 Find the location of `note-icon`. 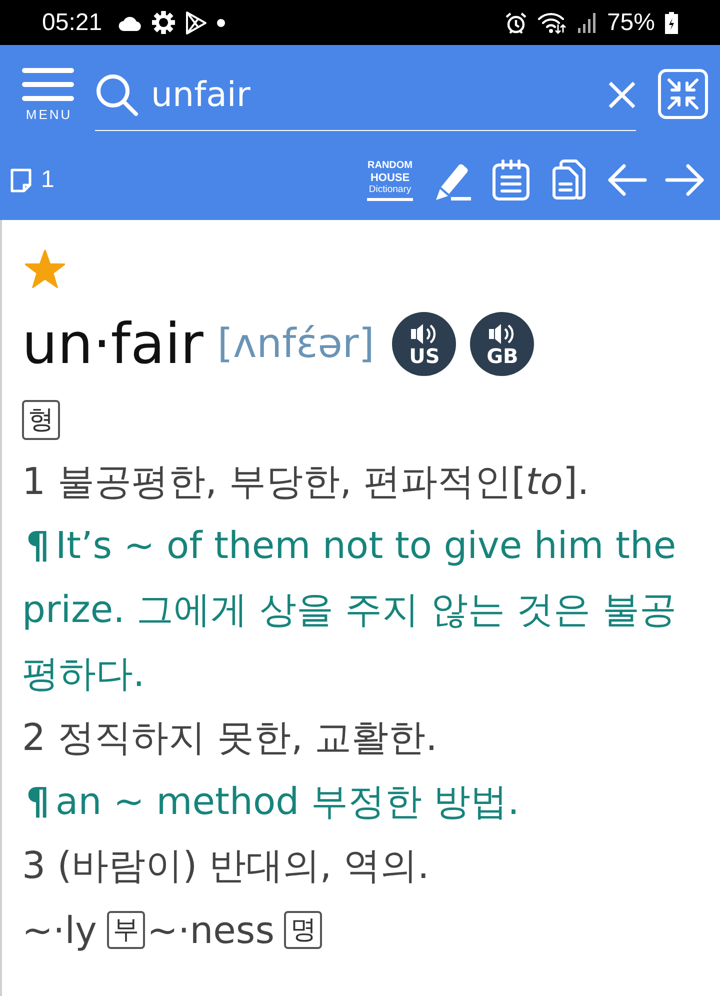

note-icon is located at coordinates (21, 180).